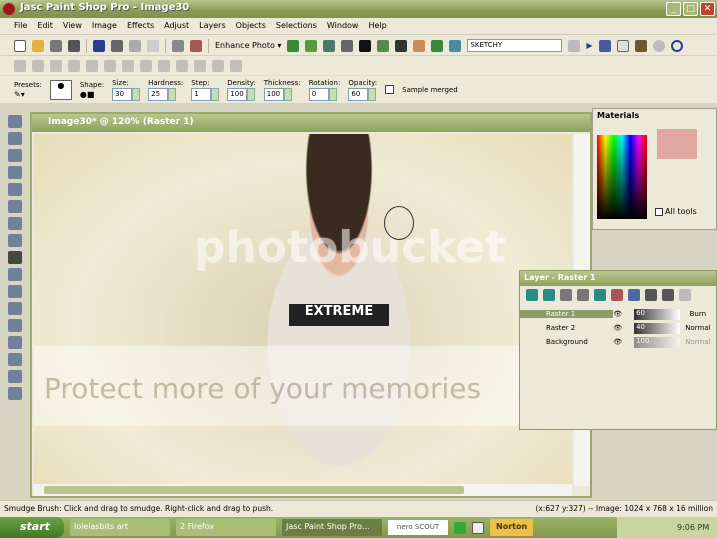 This screenshot has width=717, height=538. What do you see at coordinates (419, 45) in the screenshot?
I see `curves-icon` at bounding box center [419, 45].